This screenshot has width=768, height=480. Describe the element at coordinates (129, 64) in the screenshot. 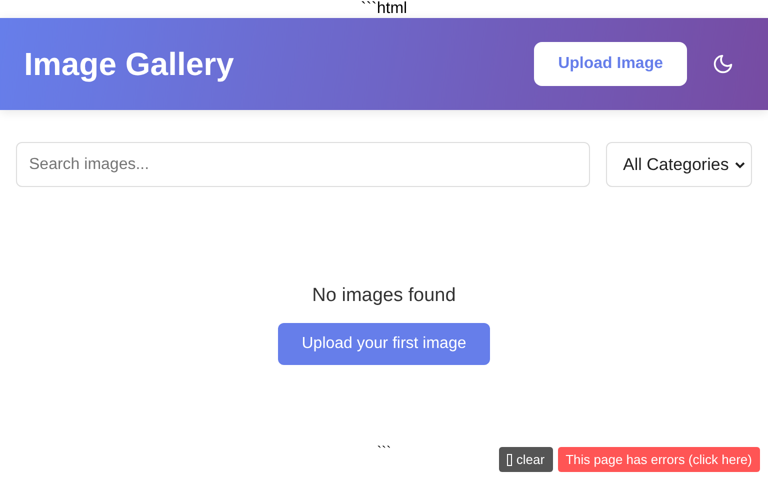

I see `app-title: Image Gallery` at that location.